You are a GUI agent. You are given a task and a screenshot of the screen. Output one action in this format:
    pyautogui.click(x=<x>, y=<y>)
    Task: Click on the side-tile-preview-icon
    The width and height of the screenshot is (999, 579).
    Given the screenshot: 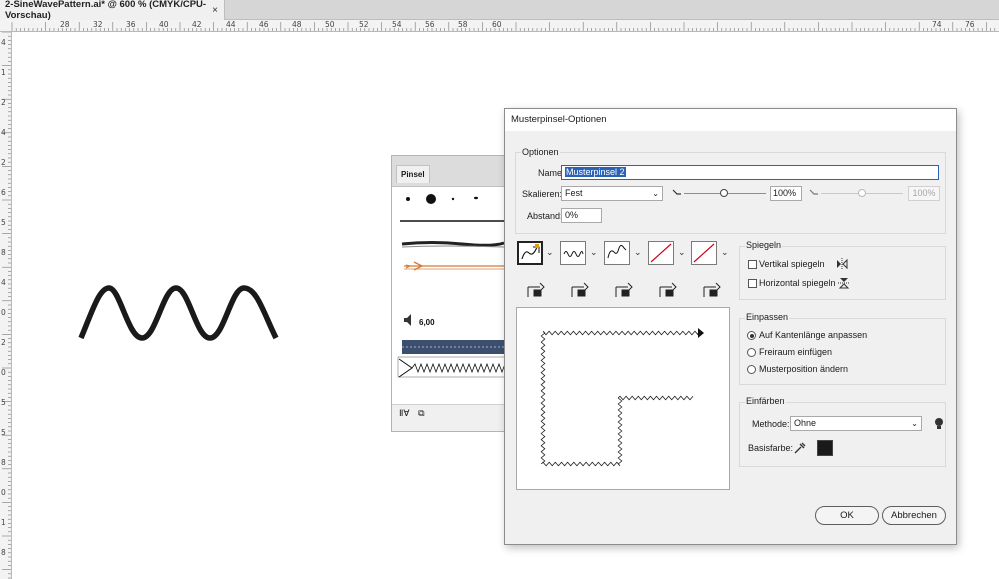 What is the action you would take?
    pyautogui.click(x=536, y=289)
    